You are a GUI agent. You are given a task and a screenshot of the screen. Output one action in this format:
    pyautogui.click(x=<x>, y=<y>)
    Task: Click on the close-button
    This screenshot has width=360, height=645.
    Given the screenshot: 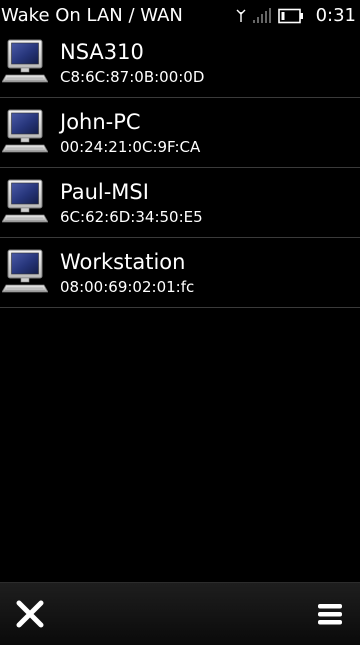 What is the action you would take?
    pyautogui.click(x=30, y=614)
    